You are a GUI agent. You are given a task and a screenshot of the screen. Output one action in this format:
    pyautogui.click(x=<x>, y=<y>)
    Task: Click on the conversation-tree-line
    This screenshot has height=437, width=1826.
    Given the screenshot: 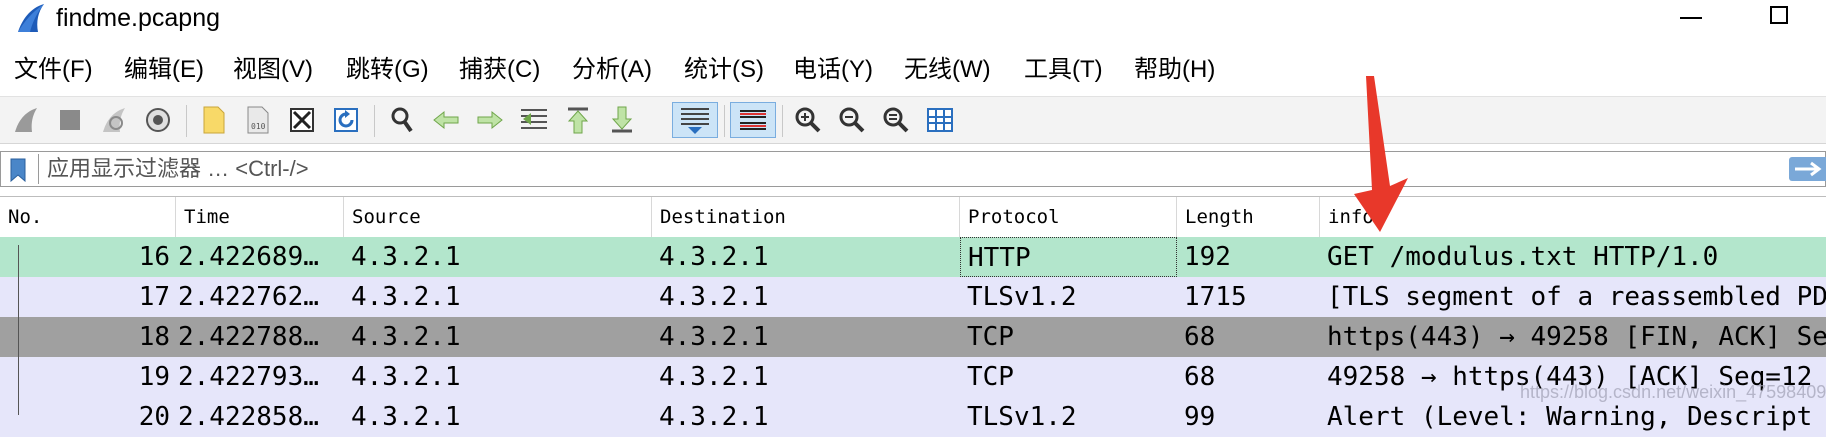 What is the action you would take?
    pyautogui.click(x=18, y=330)
    